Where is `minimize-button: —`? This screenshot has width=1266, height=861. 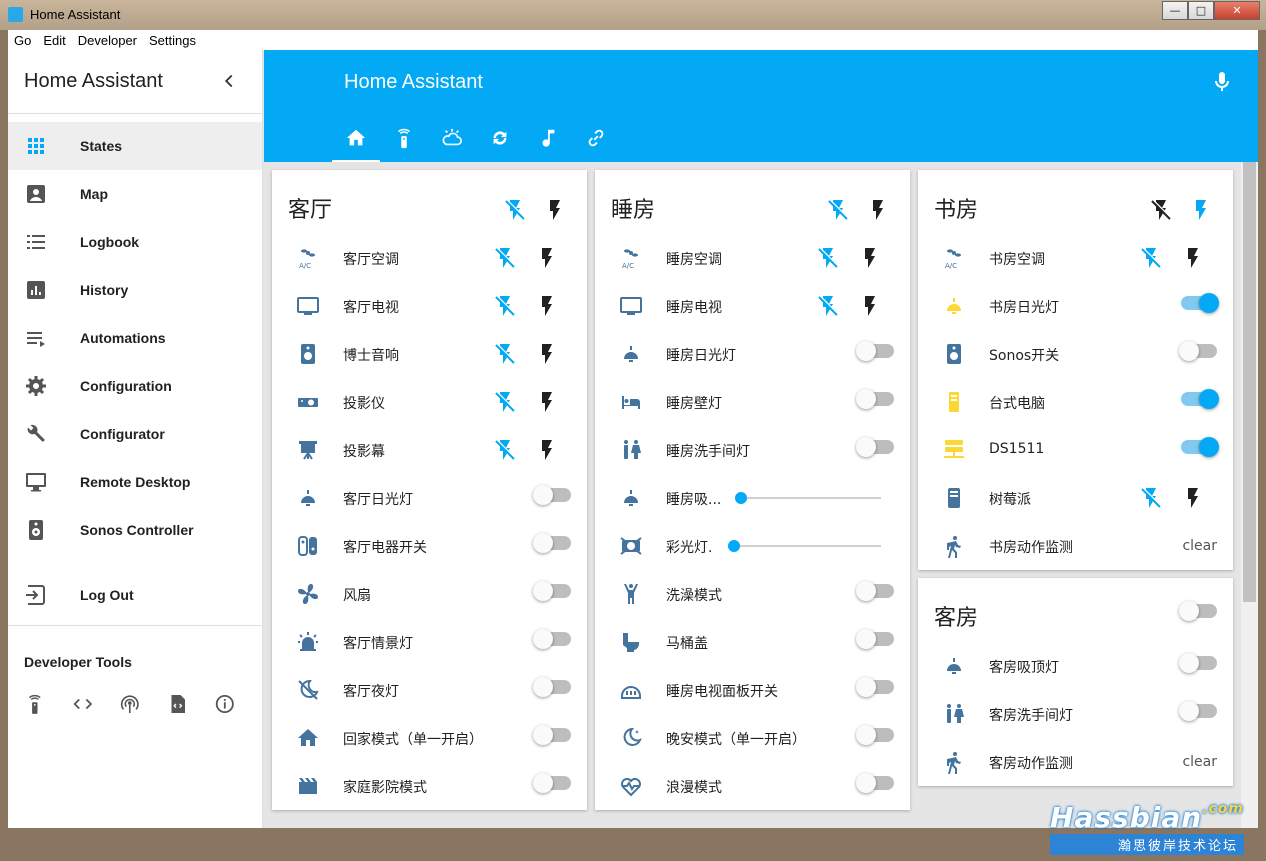 minimize-button: — is located at coordinates (1175, 10).